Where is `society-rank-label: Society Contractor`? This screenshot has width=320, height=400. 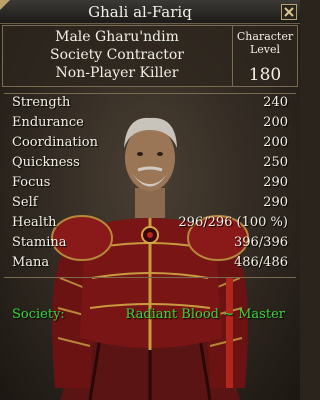 society-rank-label: Society Contractor is located at coordinates (117, 55).